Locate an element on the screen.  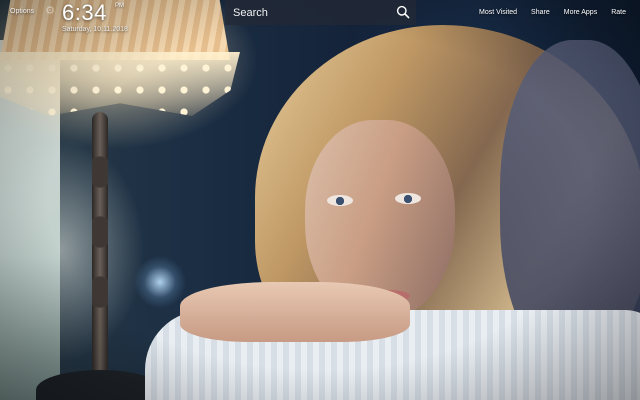
clock-time: 6:34 is located at coordinates (84, 12).